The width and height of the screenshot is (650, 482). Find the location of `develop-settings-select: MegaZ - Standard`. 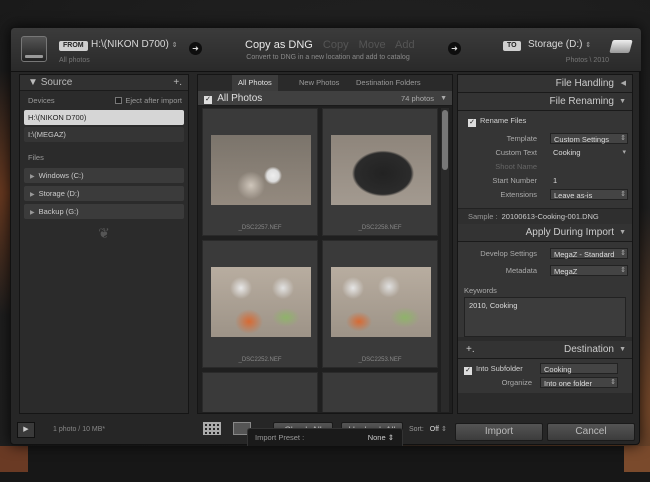

develop-settings-select: MegaZ - Standard is located at coordinates (589, 253).